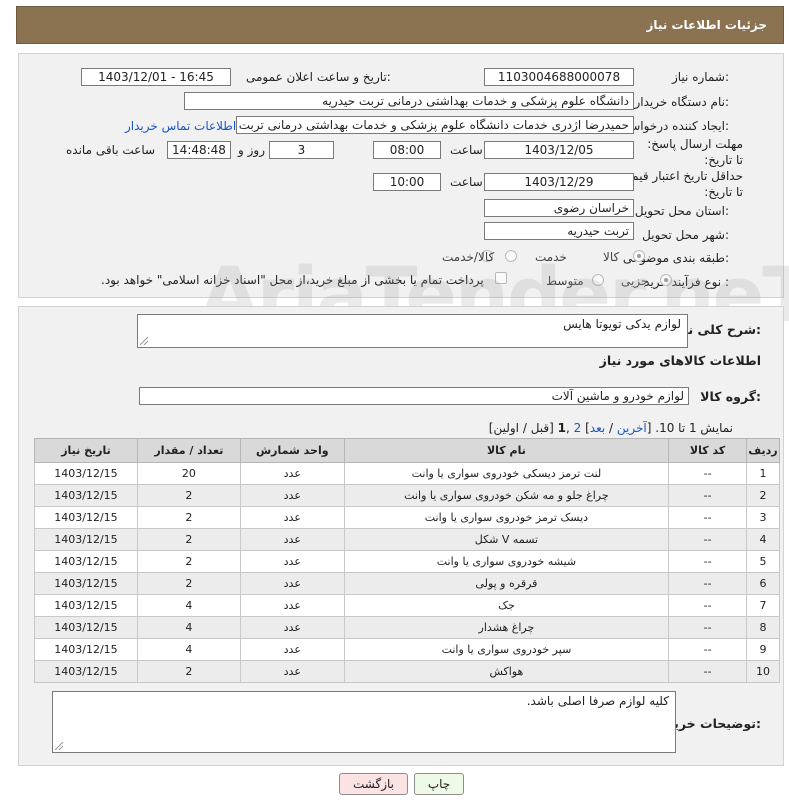  What do you see at coordinates (565, 281) in the screenshot?
I see `process-medium-label: متوسط` at bounding box center [565, 281].